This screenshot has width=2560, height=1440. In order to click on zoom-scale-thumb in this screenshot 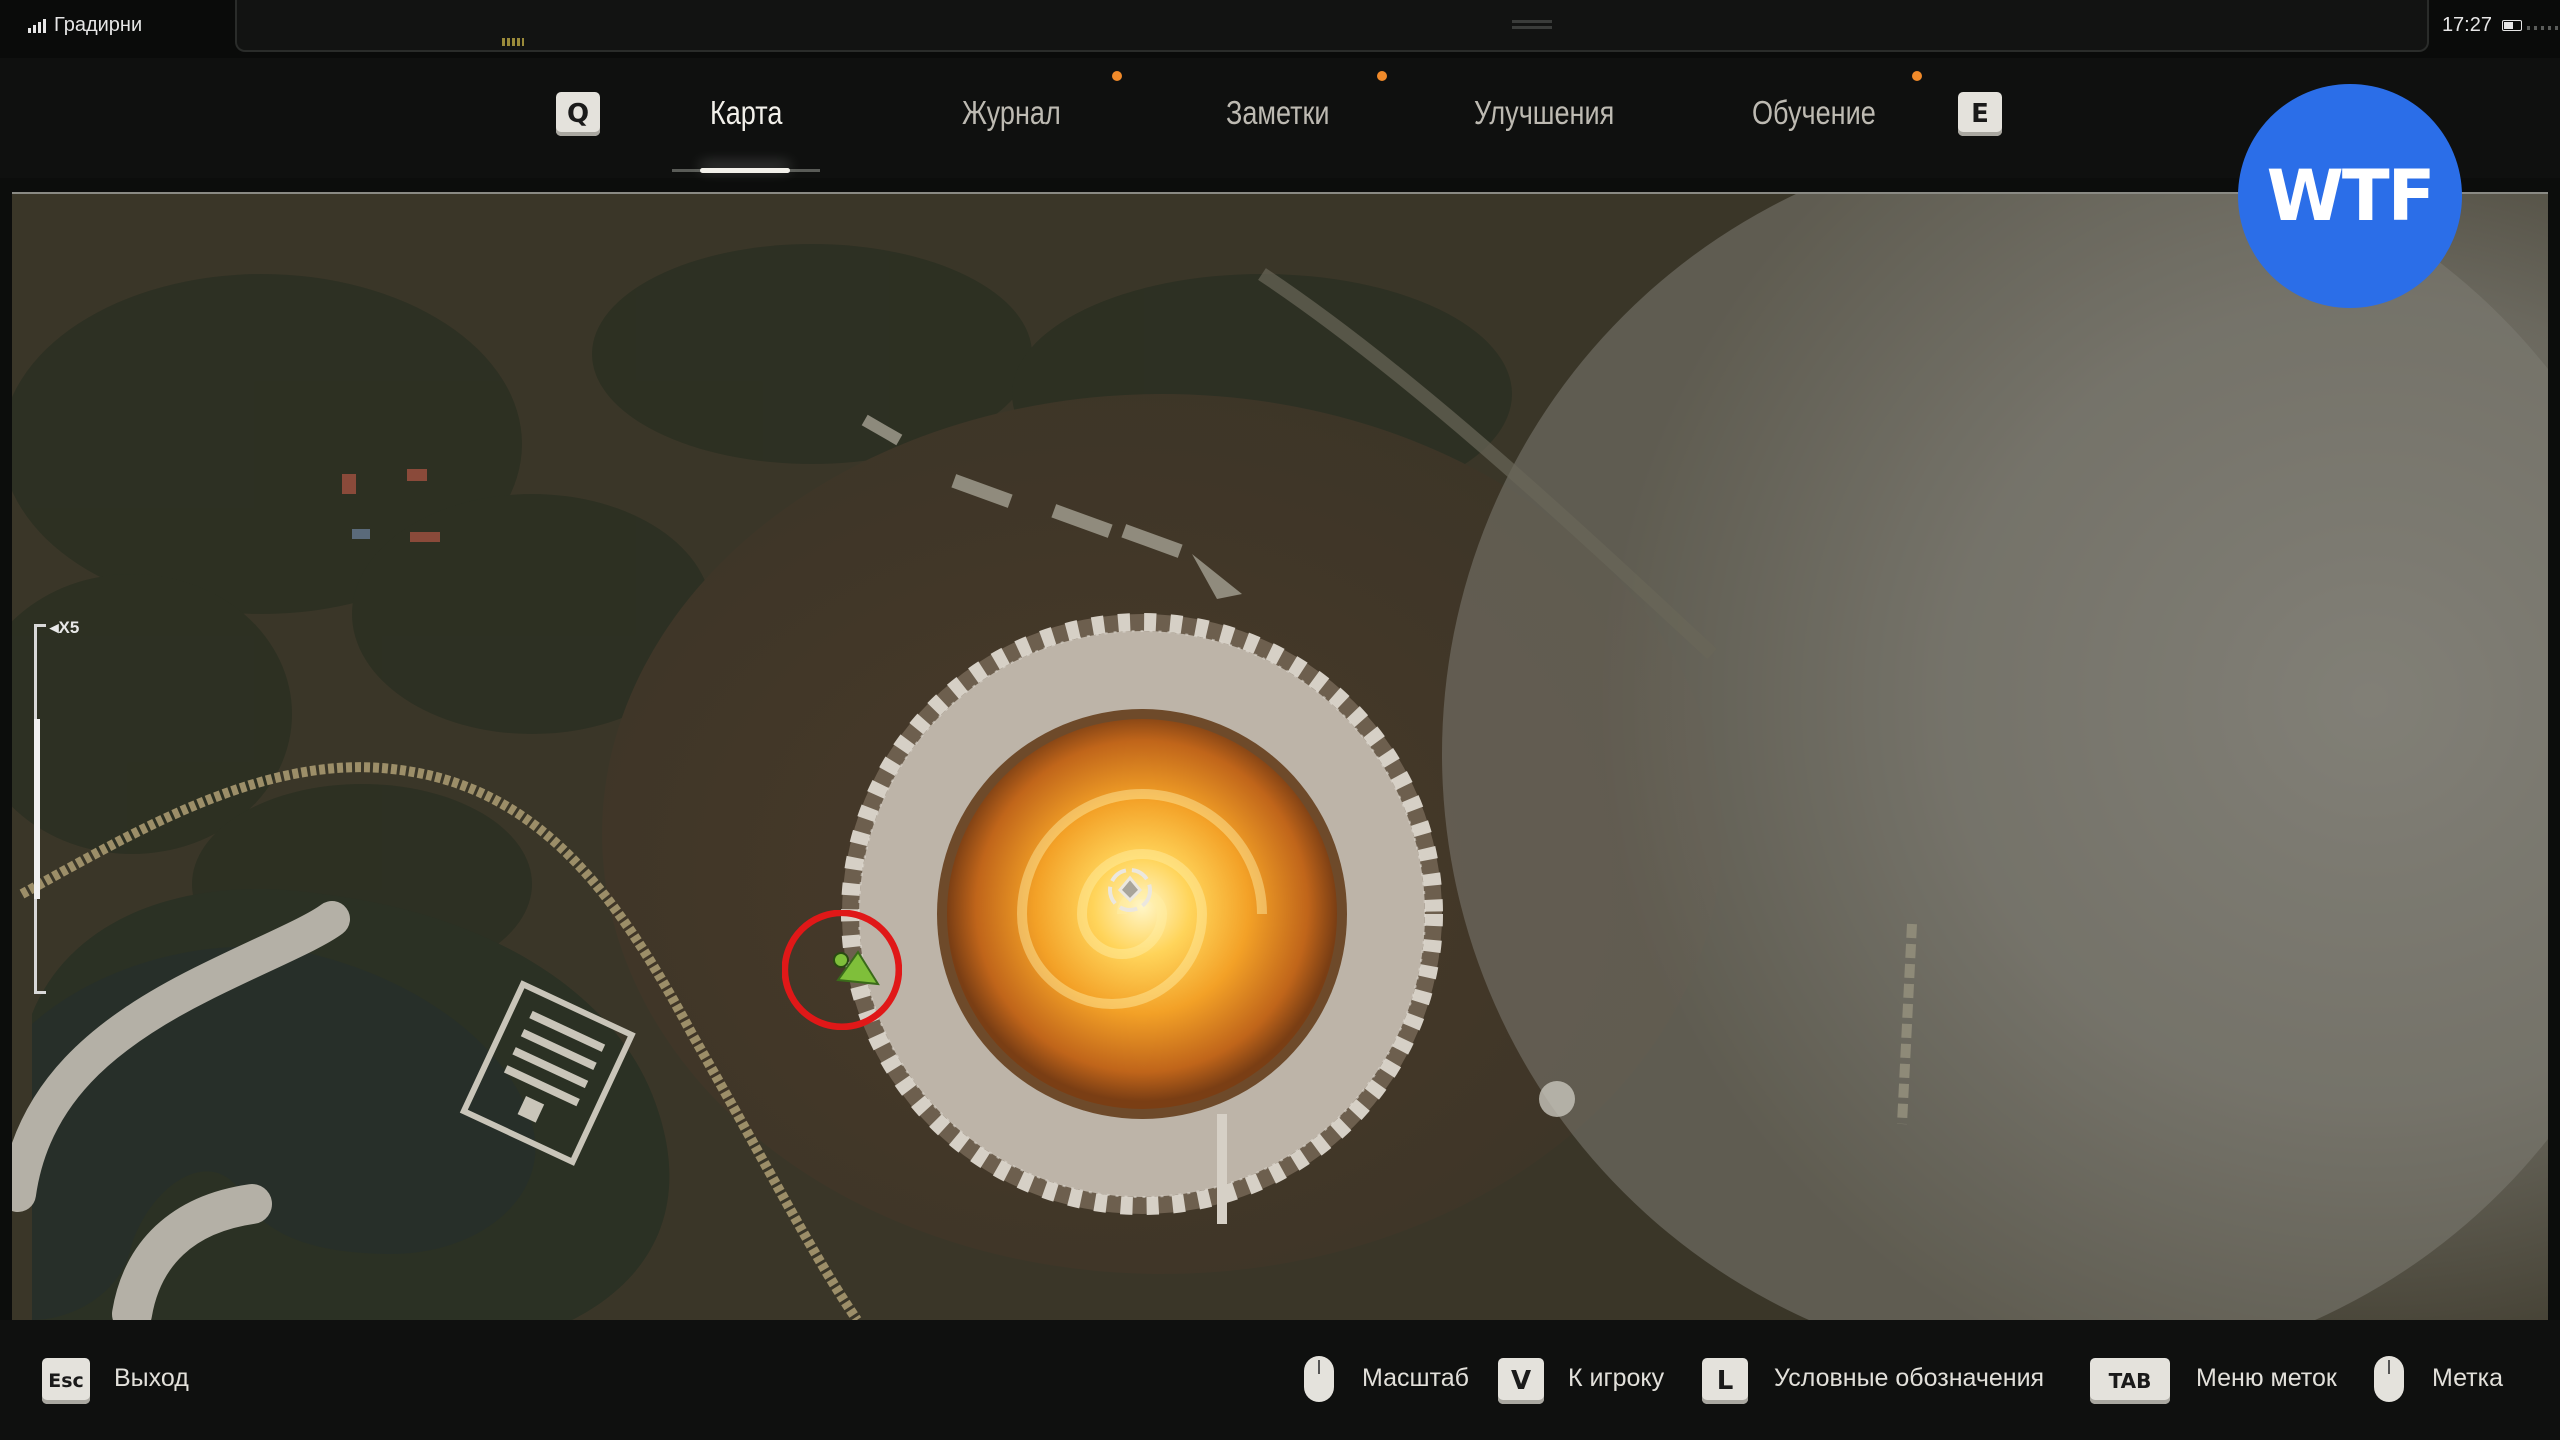, I will do `click(37, 809)`.